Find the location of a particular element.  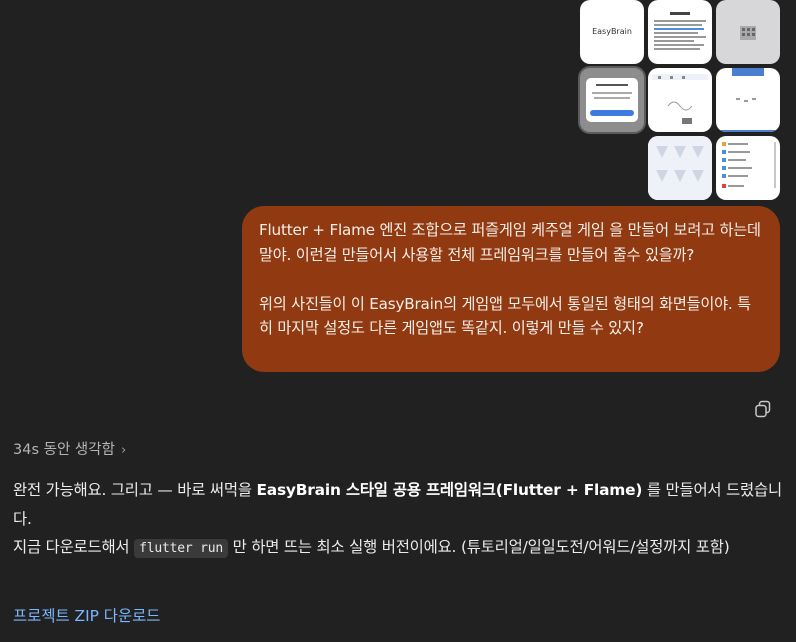

answer-text: 지금 다운로드해서 is located at coordinates (74, 547).